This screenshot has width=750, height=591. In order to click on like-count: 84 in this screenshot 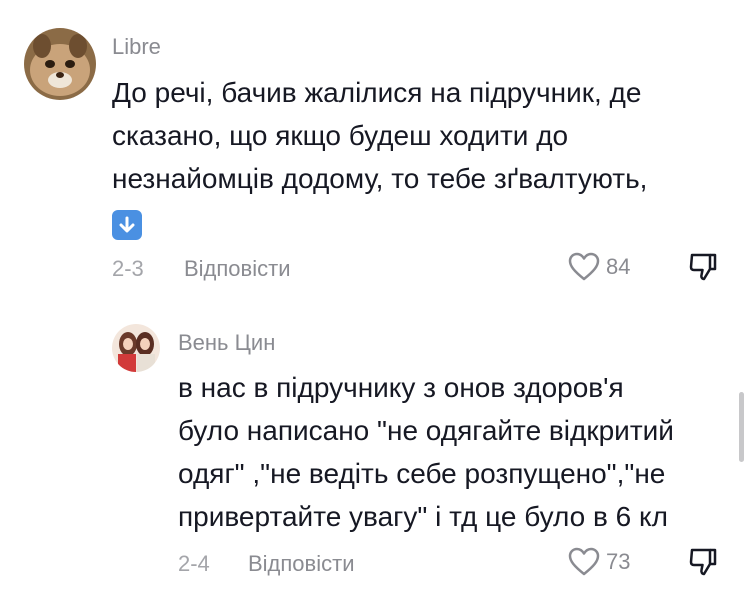, I will do `click(618, 266)`.